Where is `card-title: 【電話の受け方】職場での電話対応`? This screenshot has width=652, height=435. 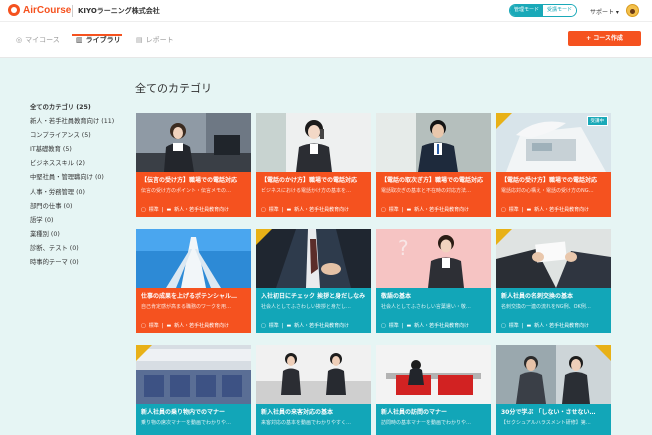
card-title: 【電話の受け方】職場での電話対応 is located at coordinates (549, 180).